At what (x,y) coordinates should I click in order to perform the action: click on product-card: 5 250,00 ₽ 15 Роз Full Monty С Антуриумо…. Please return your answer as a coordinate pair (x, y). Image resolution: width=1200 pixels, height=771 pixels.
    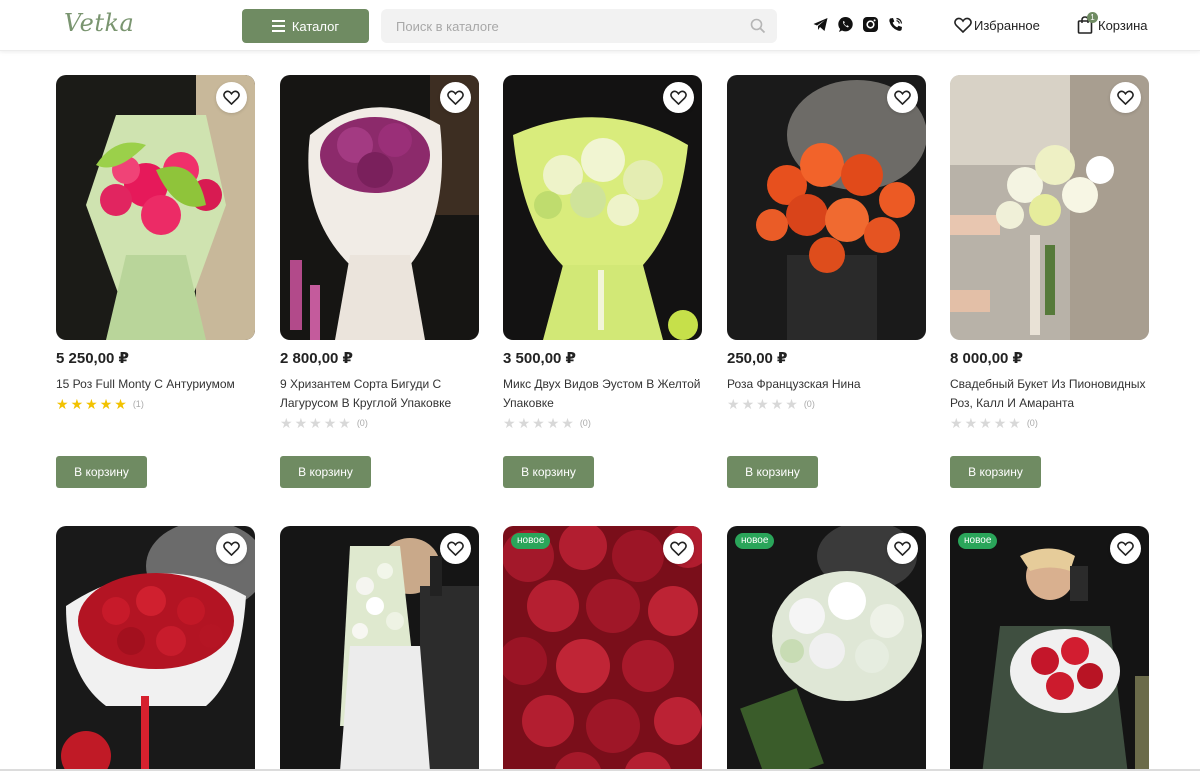
    Looking at the image, I should click on (155, 282).